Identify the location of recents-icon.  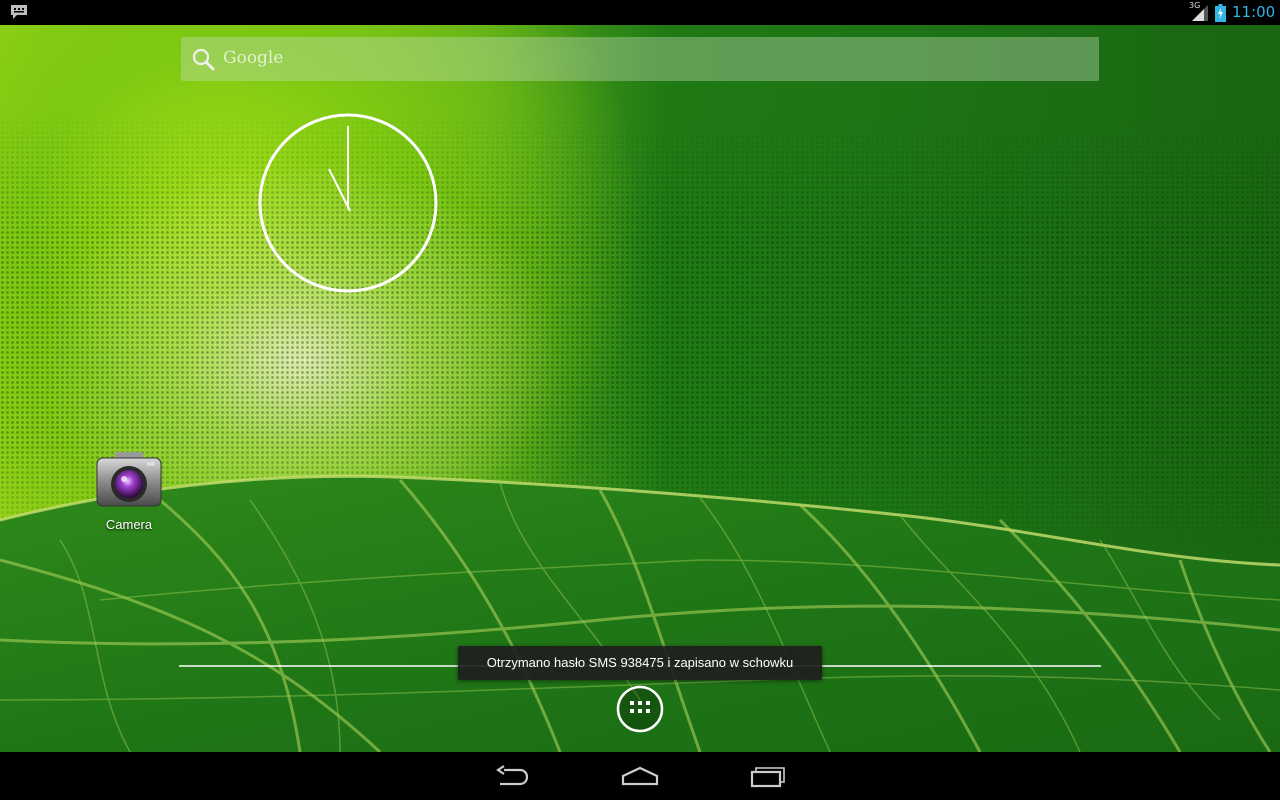
(768, 776).